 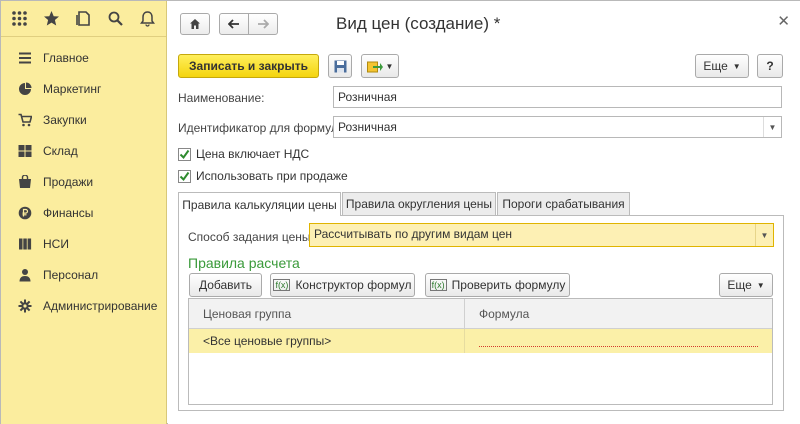 I want to click on sales-icon, so click(x=25, y=182).